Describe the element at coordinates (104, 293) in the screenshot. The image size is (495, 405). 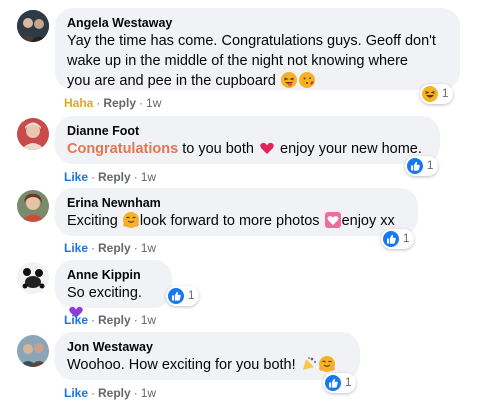
I see `comment-text-part: So exciting.` at that location.